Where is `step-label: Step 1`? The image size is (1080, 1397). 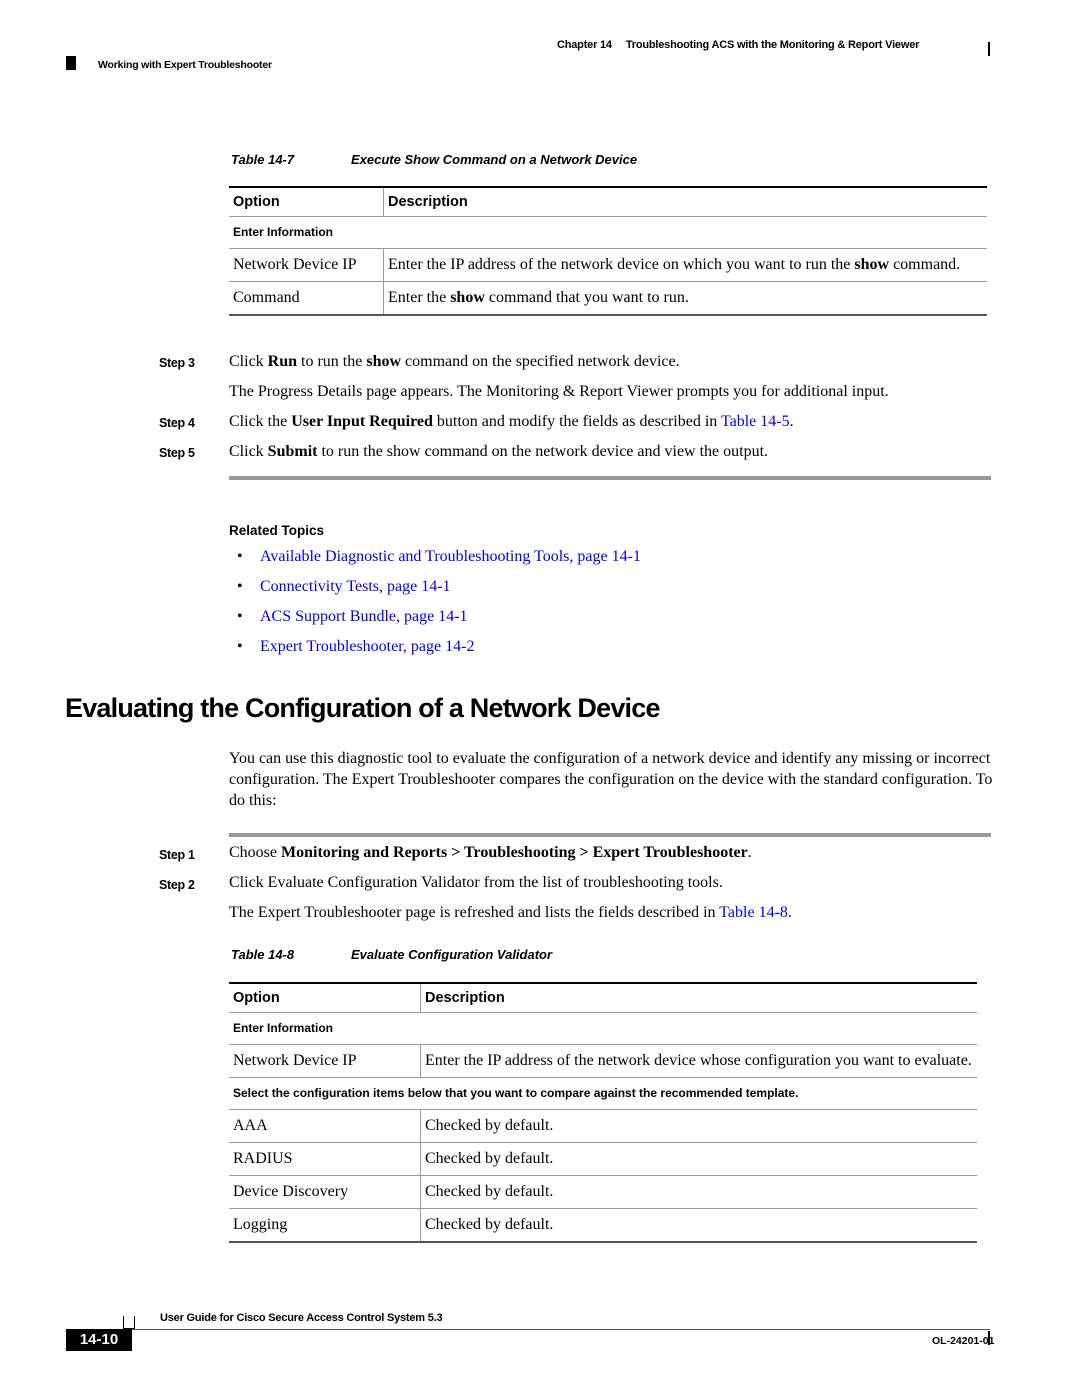 step-label: Step 1 is located at coordinates (177, 855).